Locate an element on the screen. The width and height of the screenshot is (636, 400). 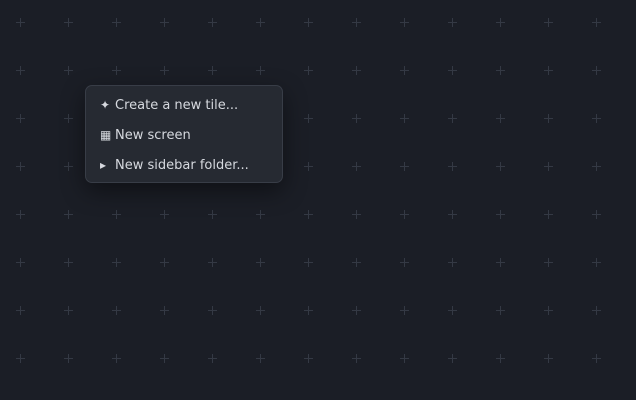
grid-icon: ▦ is located at coordinates (106, 135).